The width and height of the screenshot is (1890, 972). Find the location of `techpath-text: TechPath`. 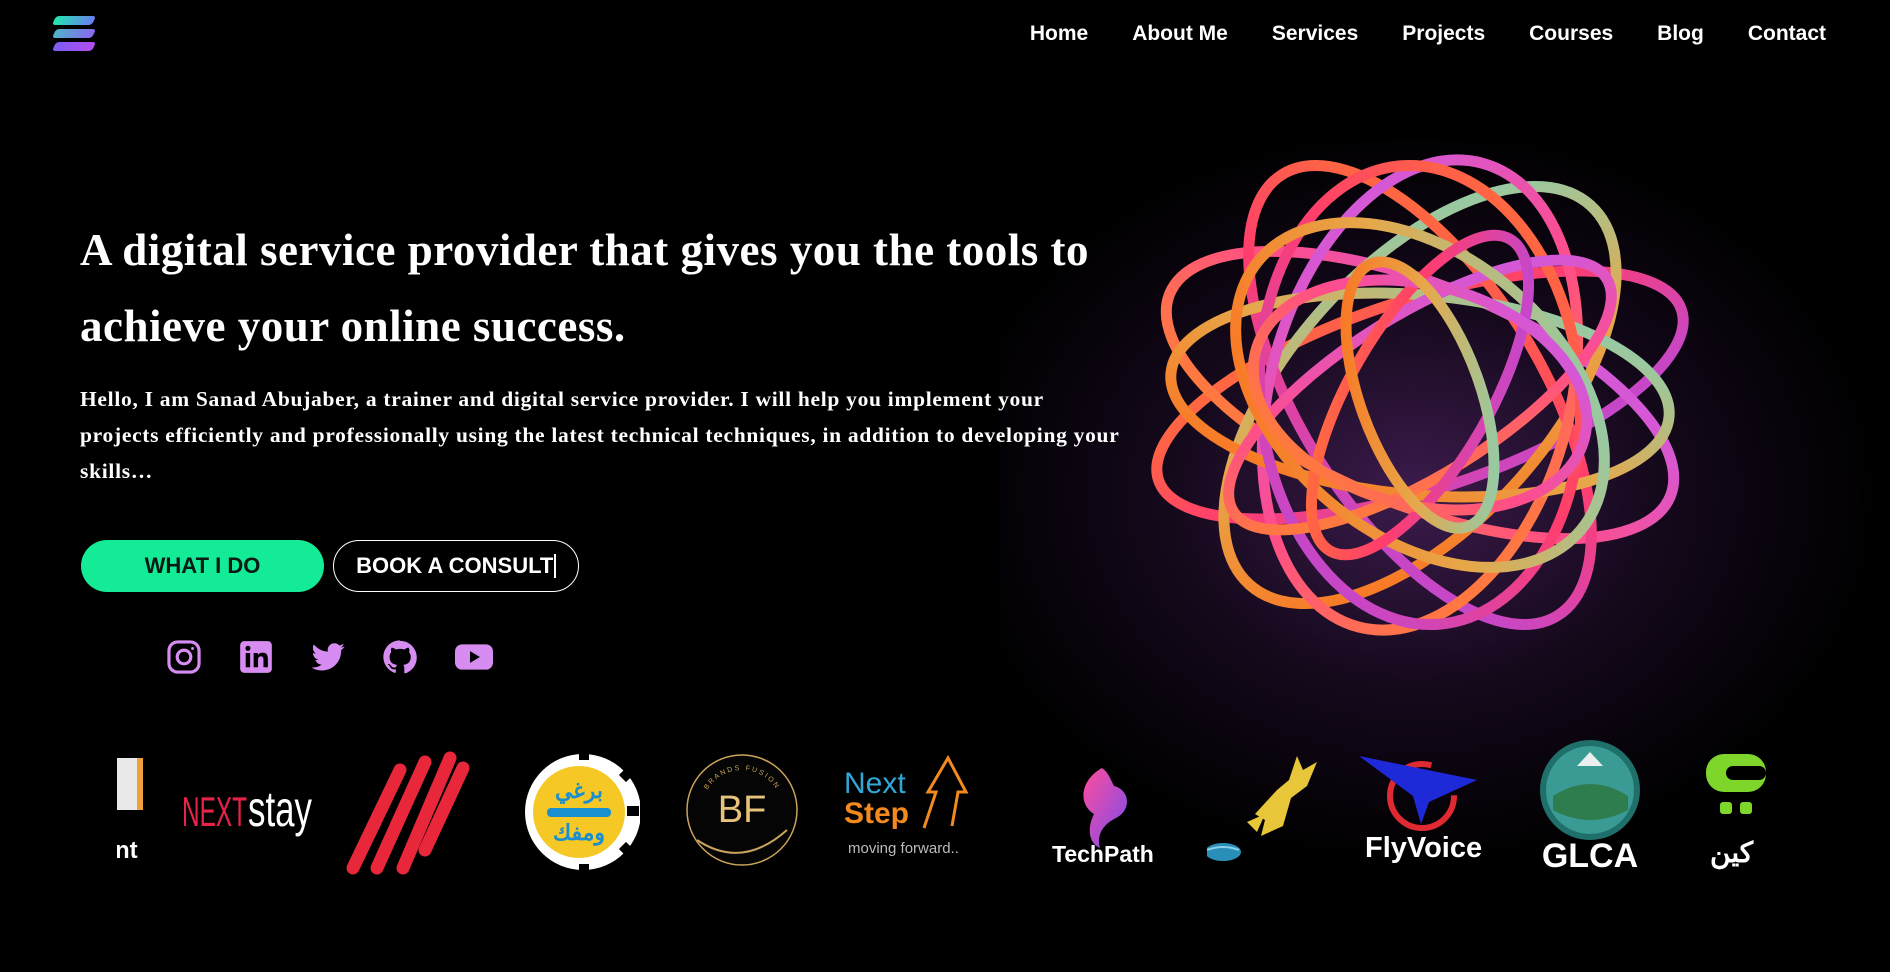

techpath-text: TechPath is located at coordinates (1103, 854).